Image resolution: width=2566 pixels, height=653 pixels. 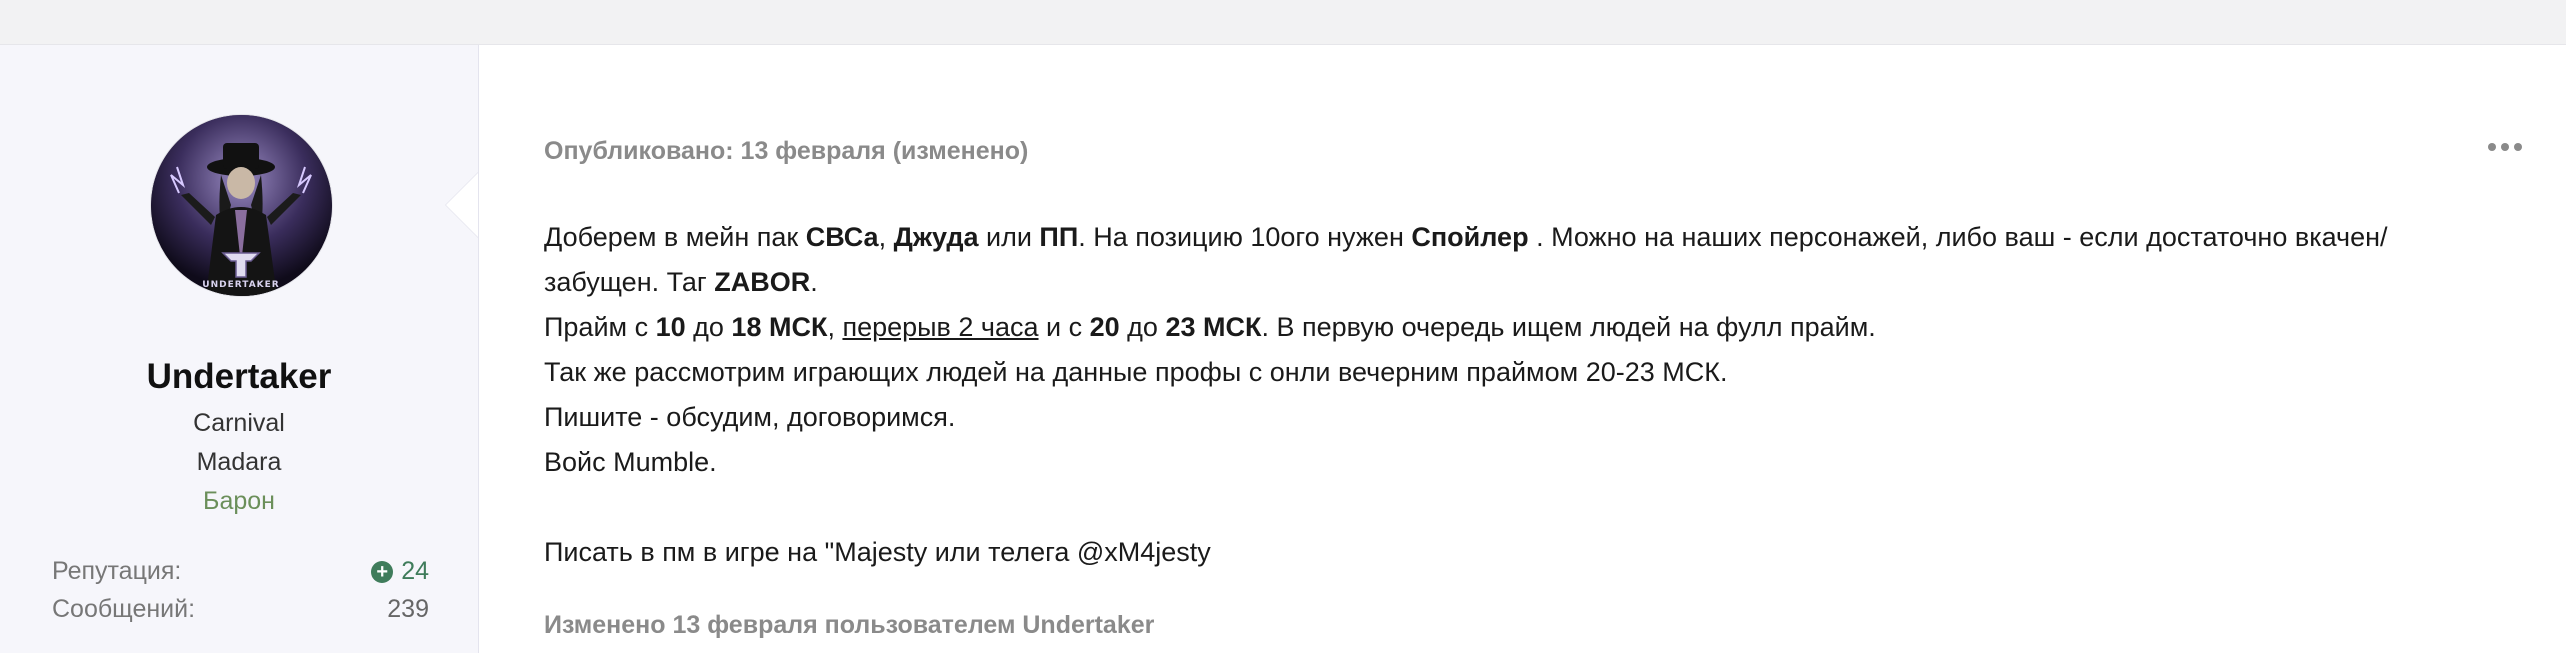 What do you see at coordinates (786, 151) in the screenshot?
I see `post-date: Опубликовано: 13 февраля (изменено)` at bounding box center [786, 151].